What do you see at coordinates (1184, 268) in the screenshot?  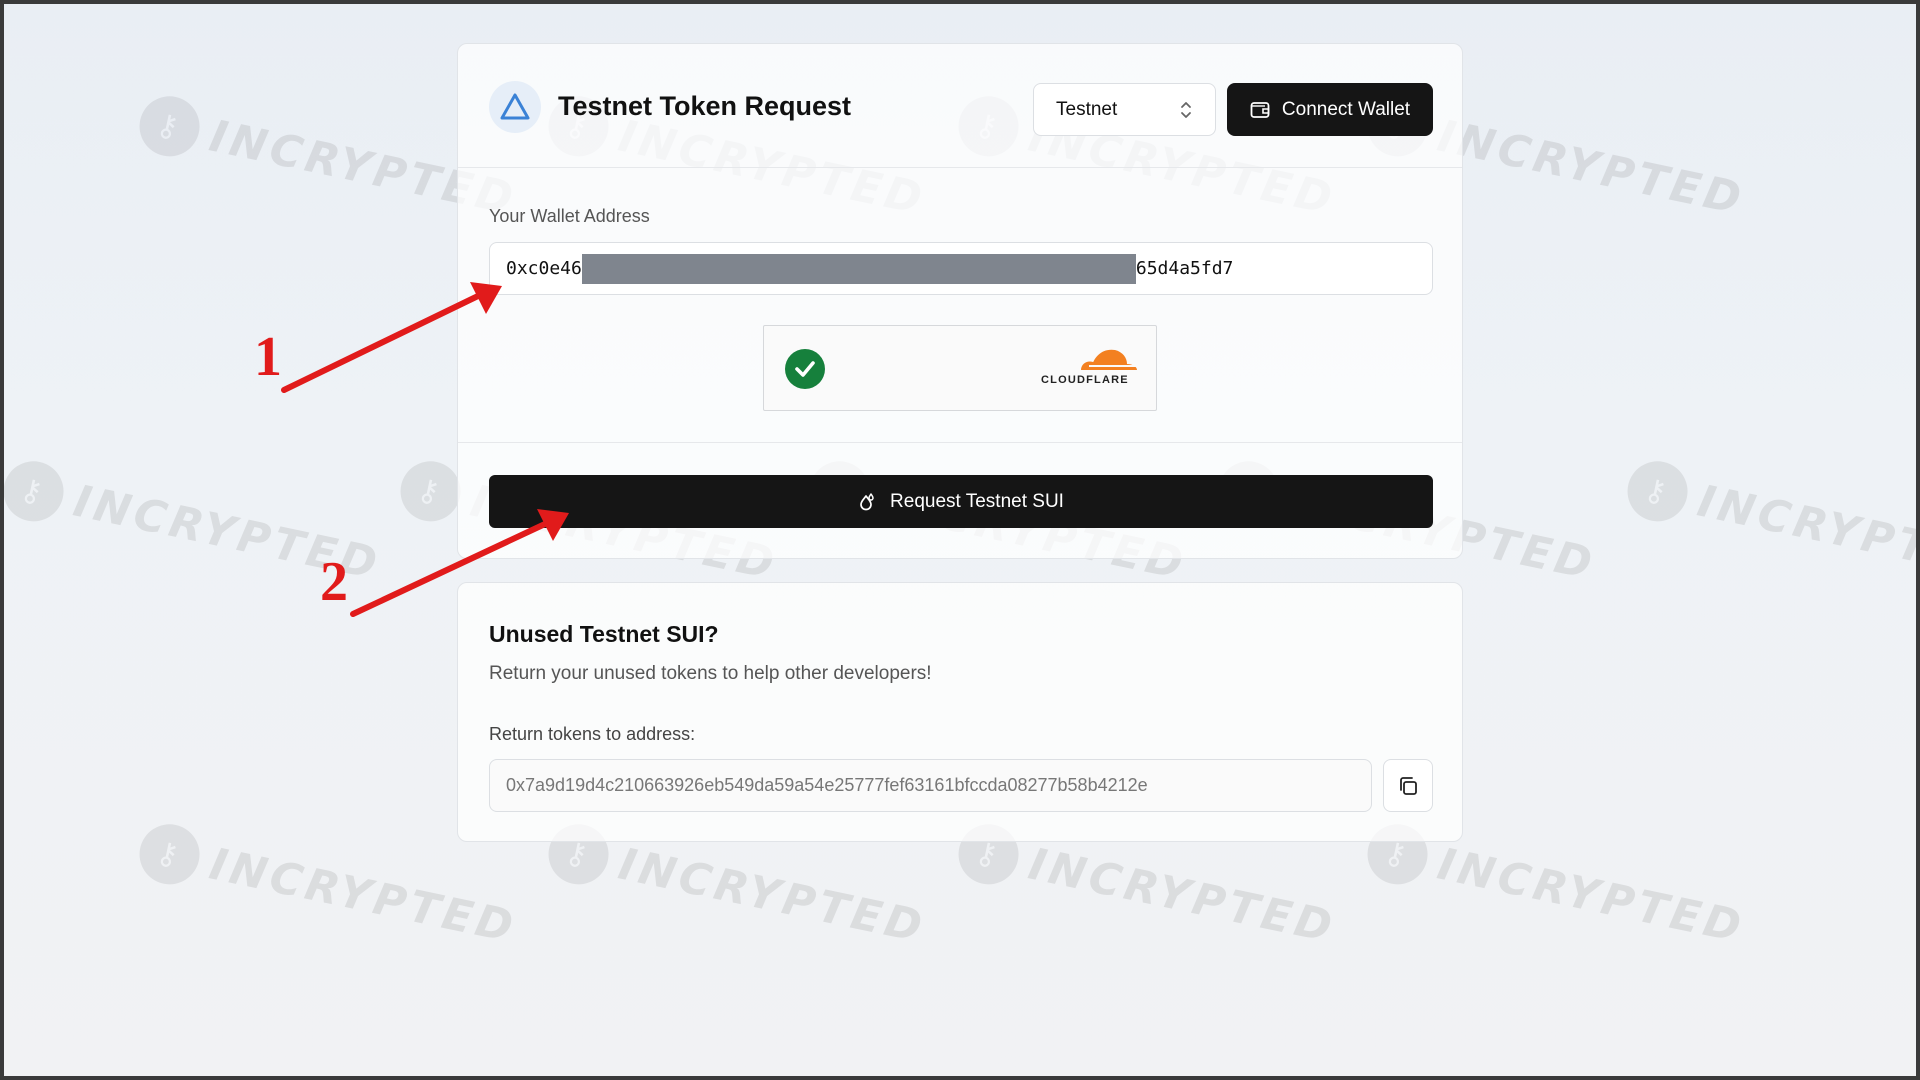 I see `wallet-address-end: 65d4a5fd7` at bounding box center [1184, 268].